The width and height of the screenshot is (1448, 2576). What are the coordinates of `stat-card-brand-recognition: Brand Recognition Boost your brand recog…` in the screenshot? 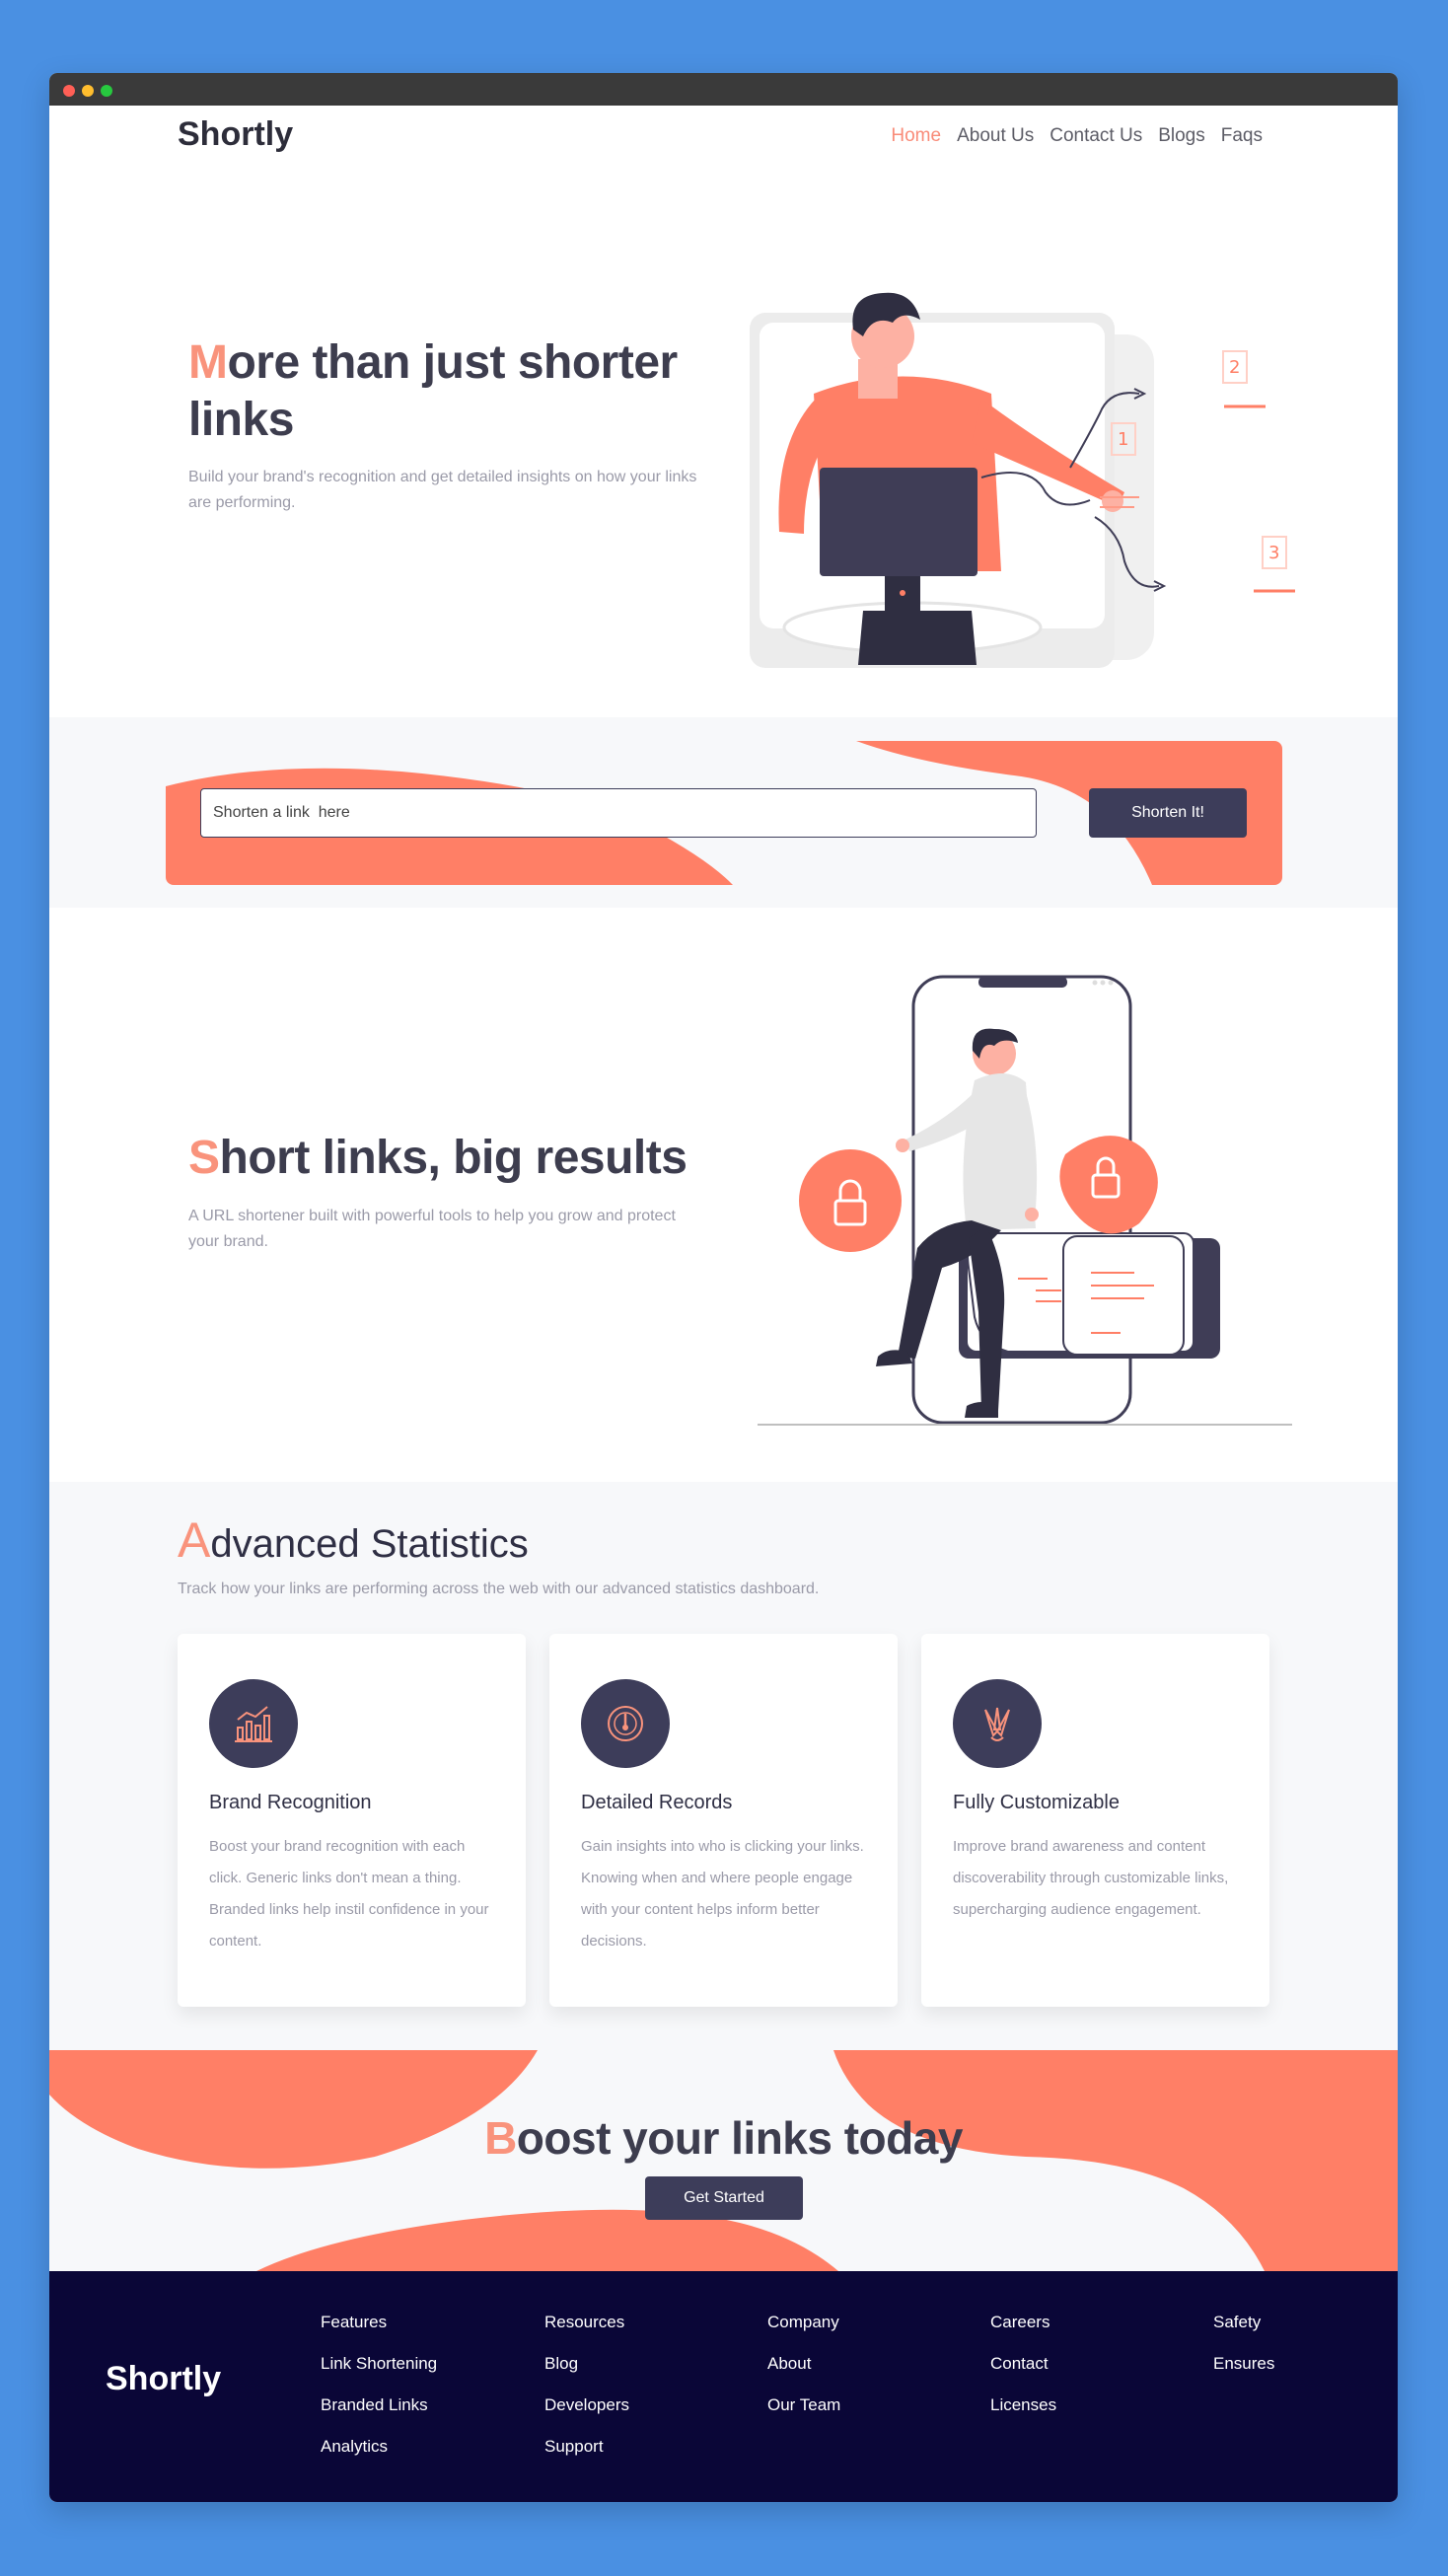 It's located at (352, 1820).